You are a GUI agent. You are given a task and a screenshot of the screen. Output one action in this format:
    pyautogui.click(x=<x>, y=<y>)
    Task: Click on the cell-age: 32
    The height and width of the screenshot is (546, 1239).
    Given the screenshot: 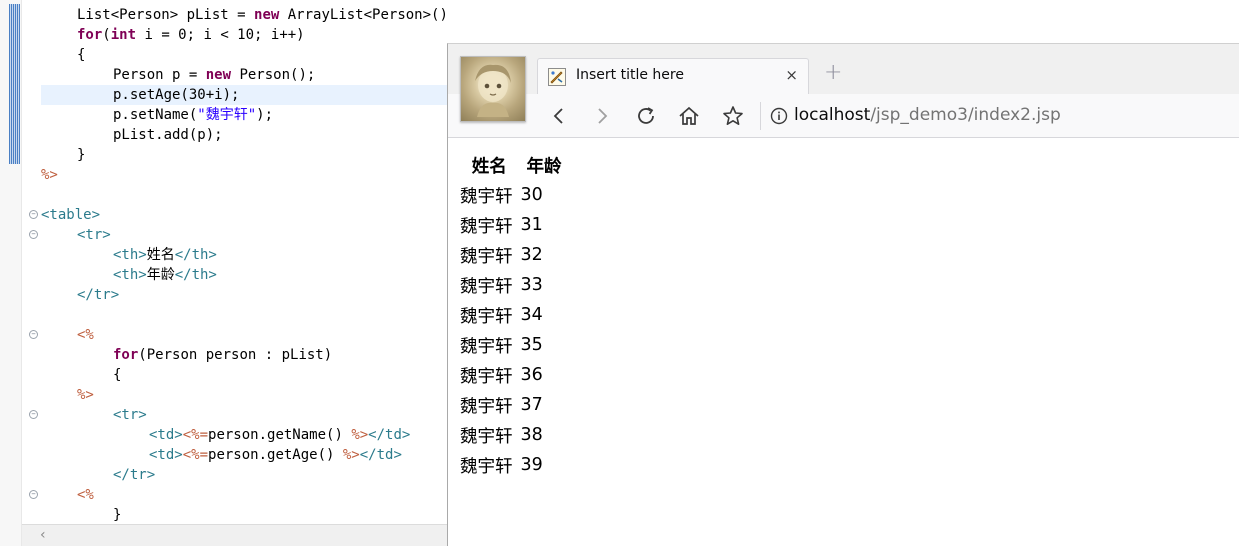 What is the action you would take?
    pyautogui.click(x=531, y=255)
    